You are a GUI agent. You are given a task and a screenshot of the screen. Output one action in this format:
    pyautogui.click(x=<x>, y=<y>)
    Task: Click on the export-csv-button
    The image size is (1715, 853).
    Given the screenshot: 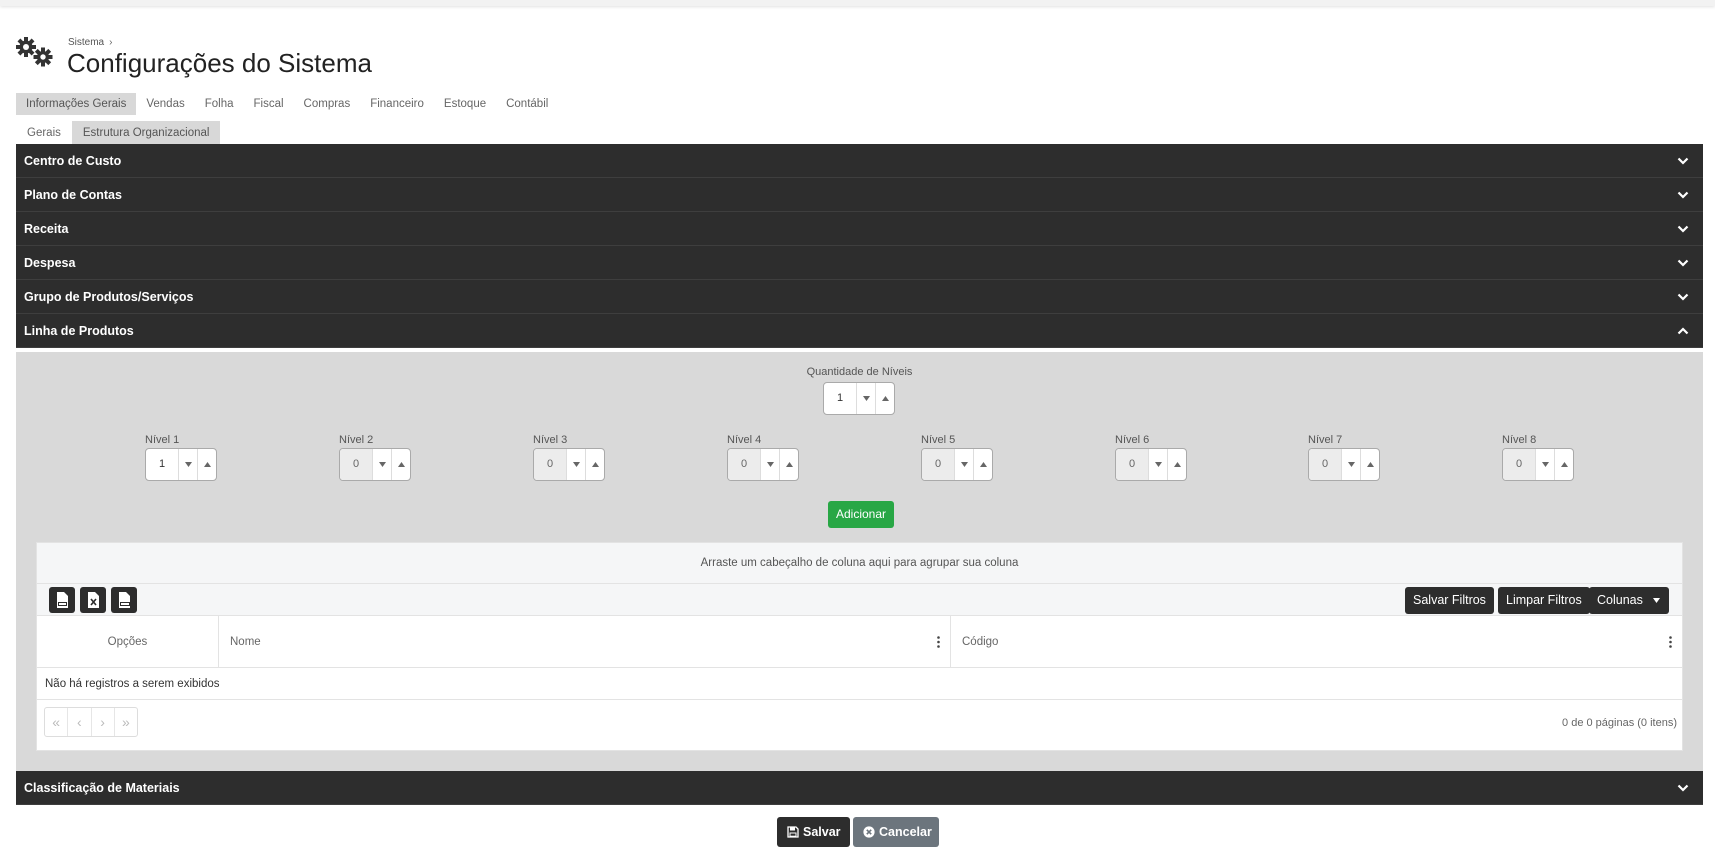 What is the action you would take?
    pyautogui.click(x=124, y=600)
    